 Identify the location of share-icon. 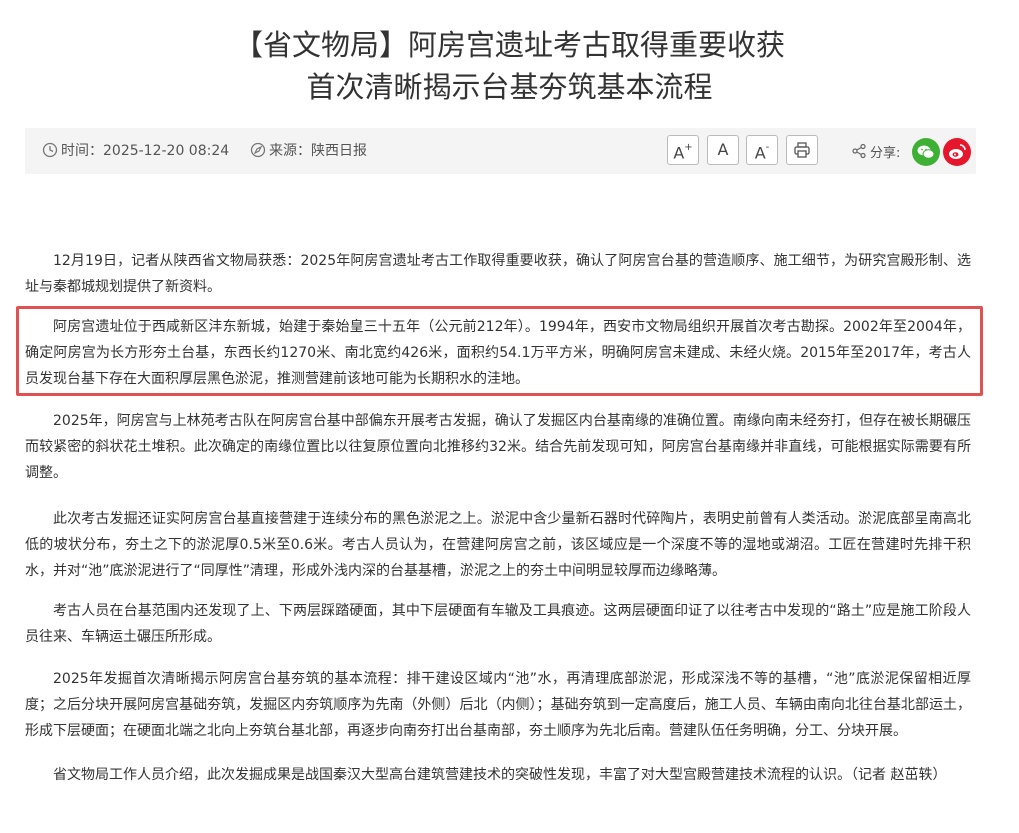
(859, 151).